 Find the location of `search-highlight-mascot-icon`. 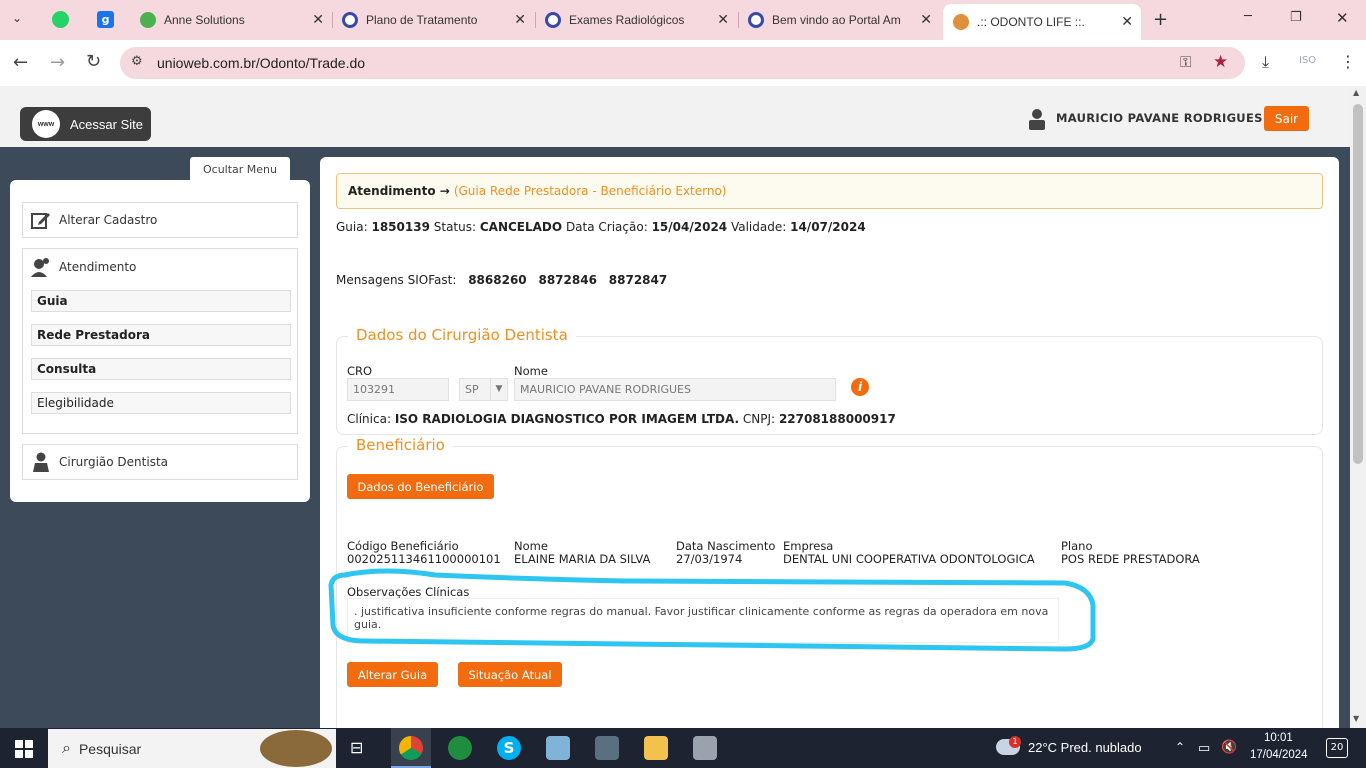

search-highlight-mascot-icon is located at coordinates (296, 748).